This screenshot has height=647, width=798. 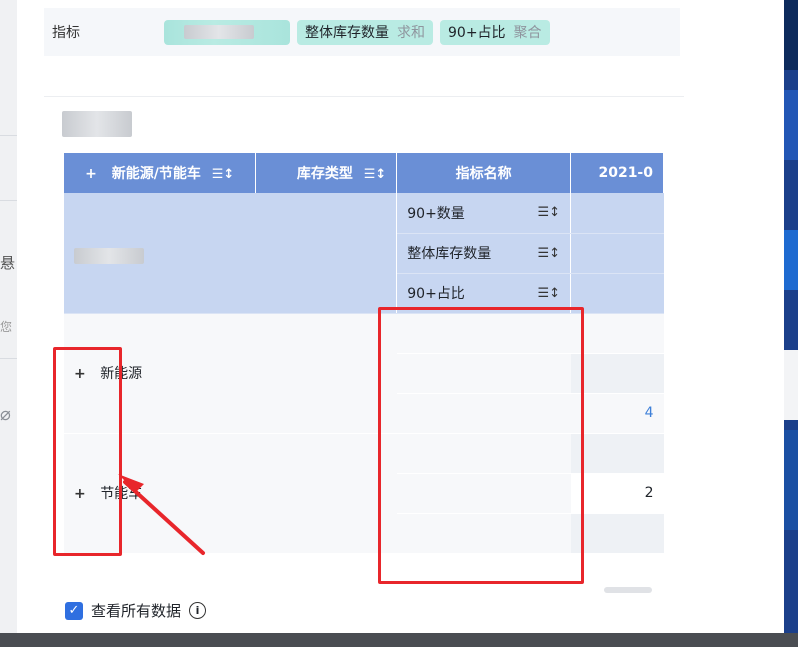 I want to click on annotation-arrow-layer, so click(x=161, y=514).